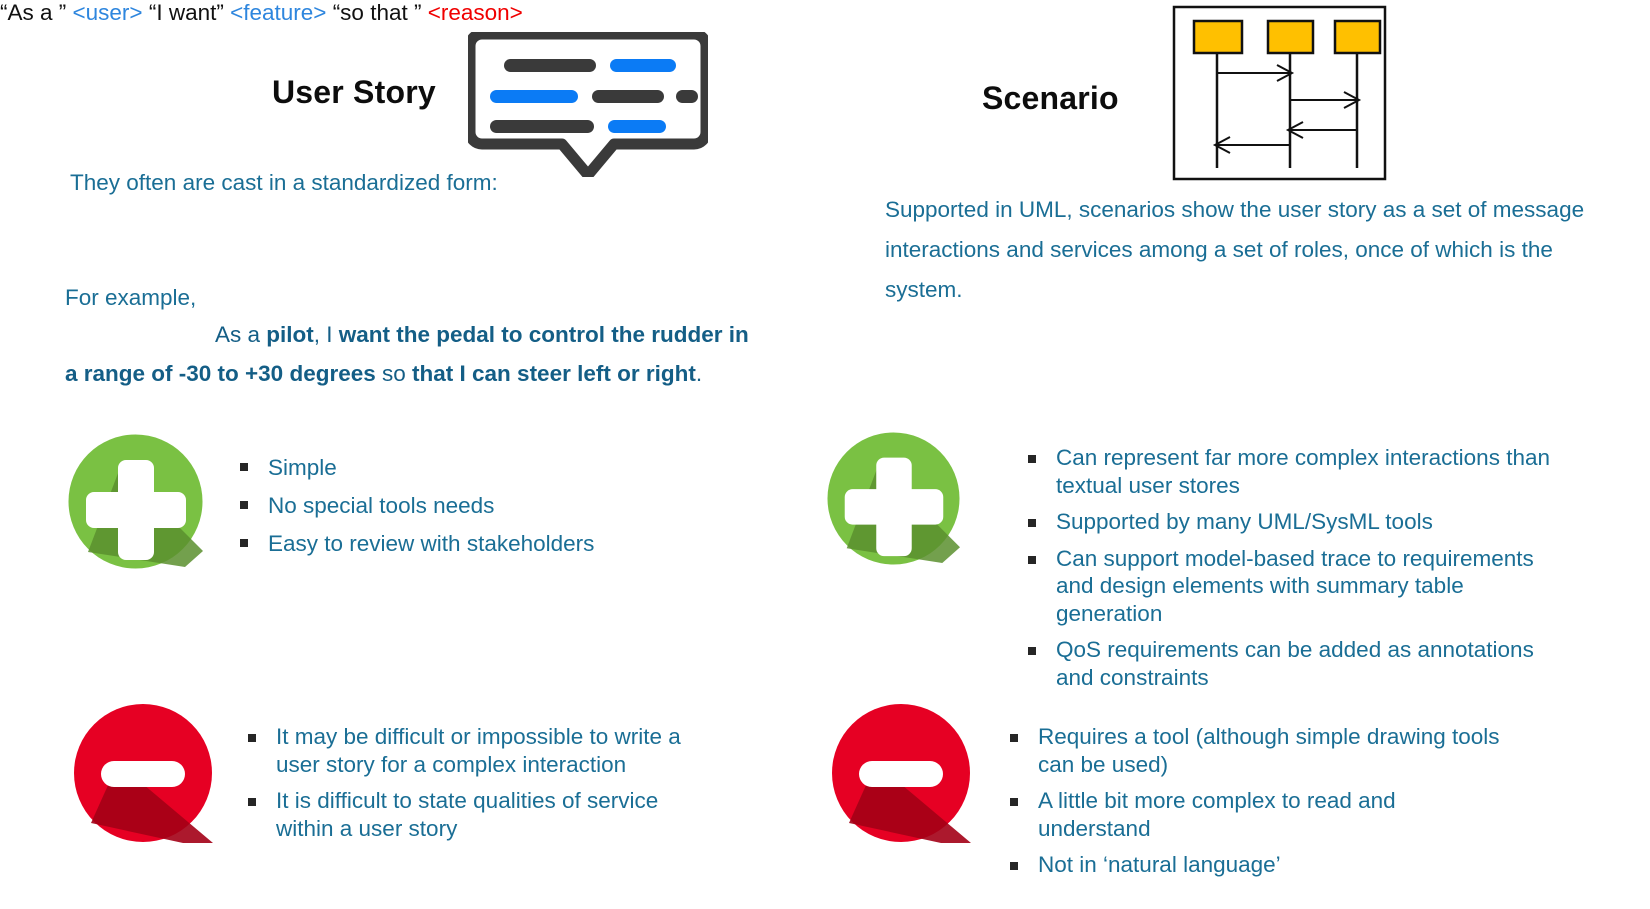 The width and height of the screenshot is (1650, 909). I want to click on example-seg-so: so, so click(394, 373).